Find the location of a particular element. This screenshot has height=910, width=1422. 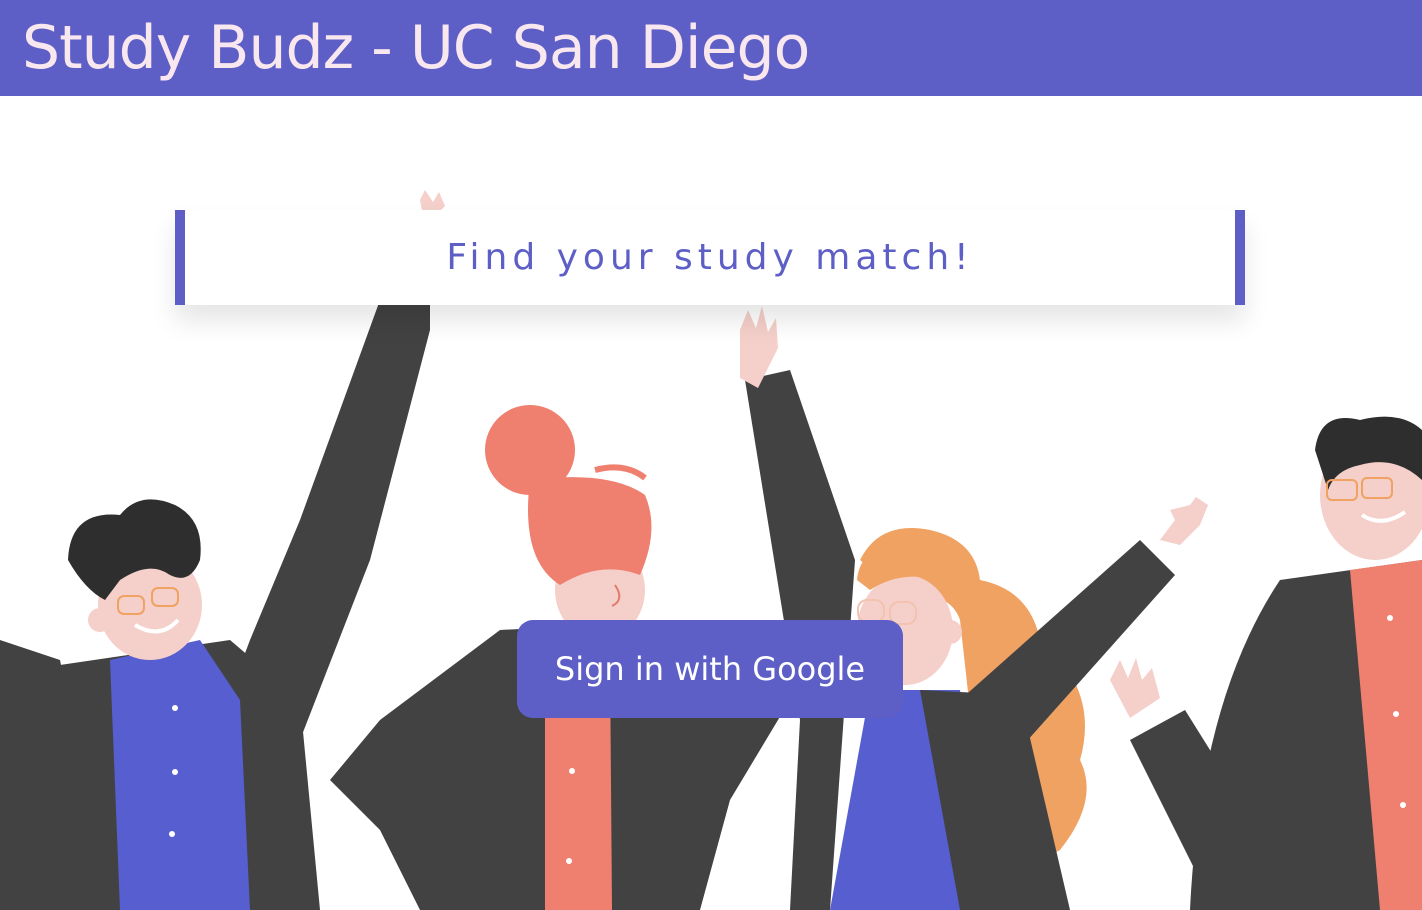

tagline-text: Find your study match! is located at coordinates (710, 257).